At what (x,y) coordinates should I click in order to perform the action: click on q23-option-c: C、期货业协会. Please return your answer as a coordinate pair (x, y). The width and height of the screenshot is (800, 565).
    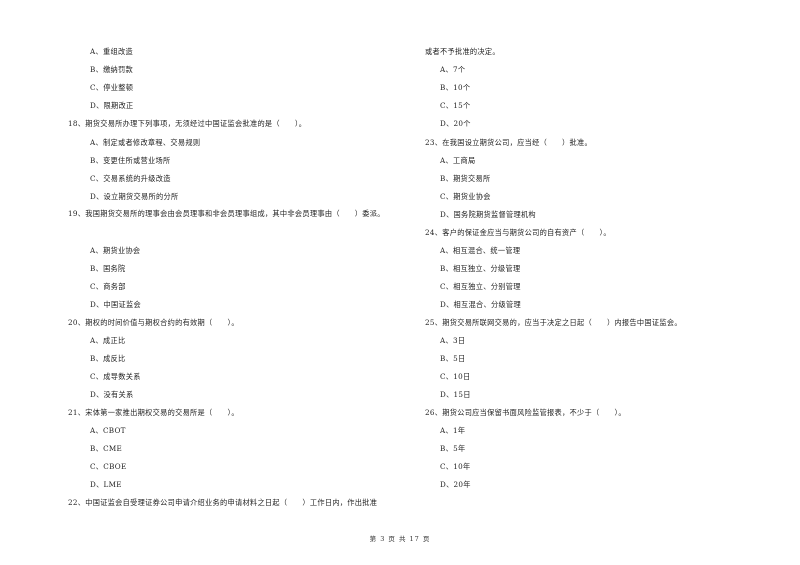
    Looking at the image, I should click on (465, 196).